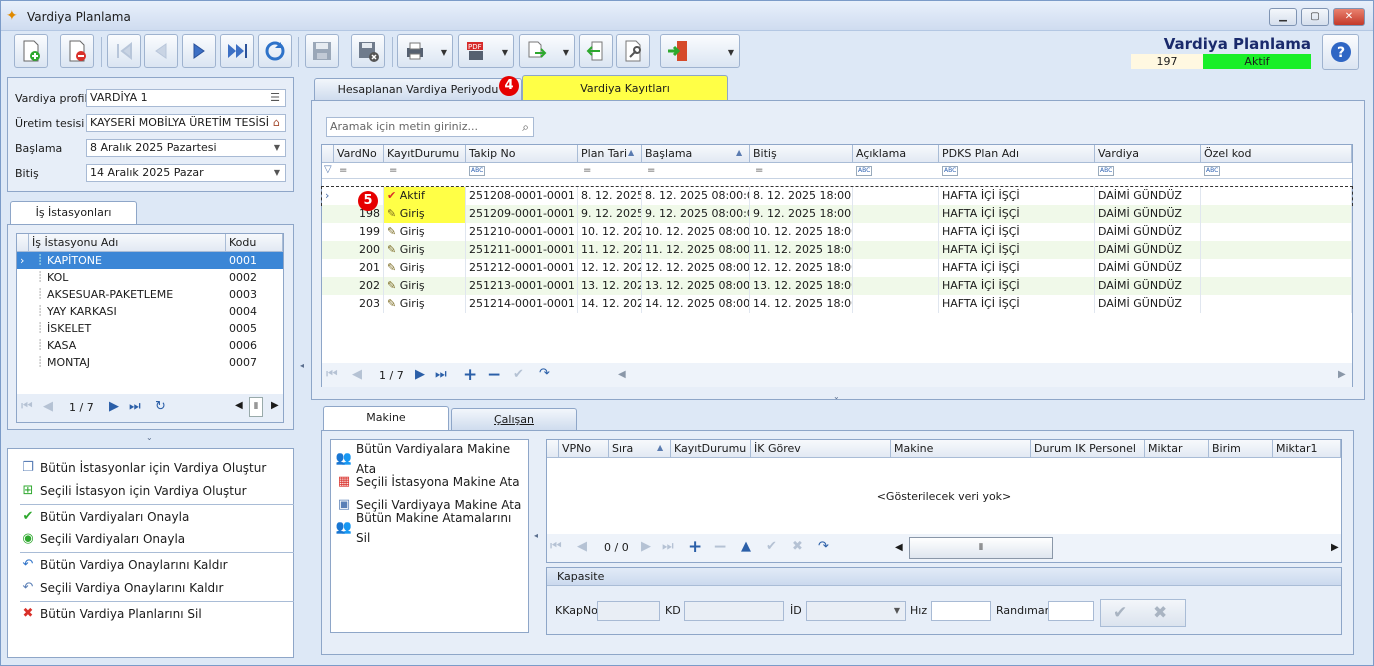  What do you see at coordinates (734, 611) in the screenshot?
I see `kd-field` at bounding box center [734, 611].